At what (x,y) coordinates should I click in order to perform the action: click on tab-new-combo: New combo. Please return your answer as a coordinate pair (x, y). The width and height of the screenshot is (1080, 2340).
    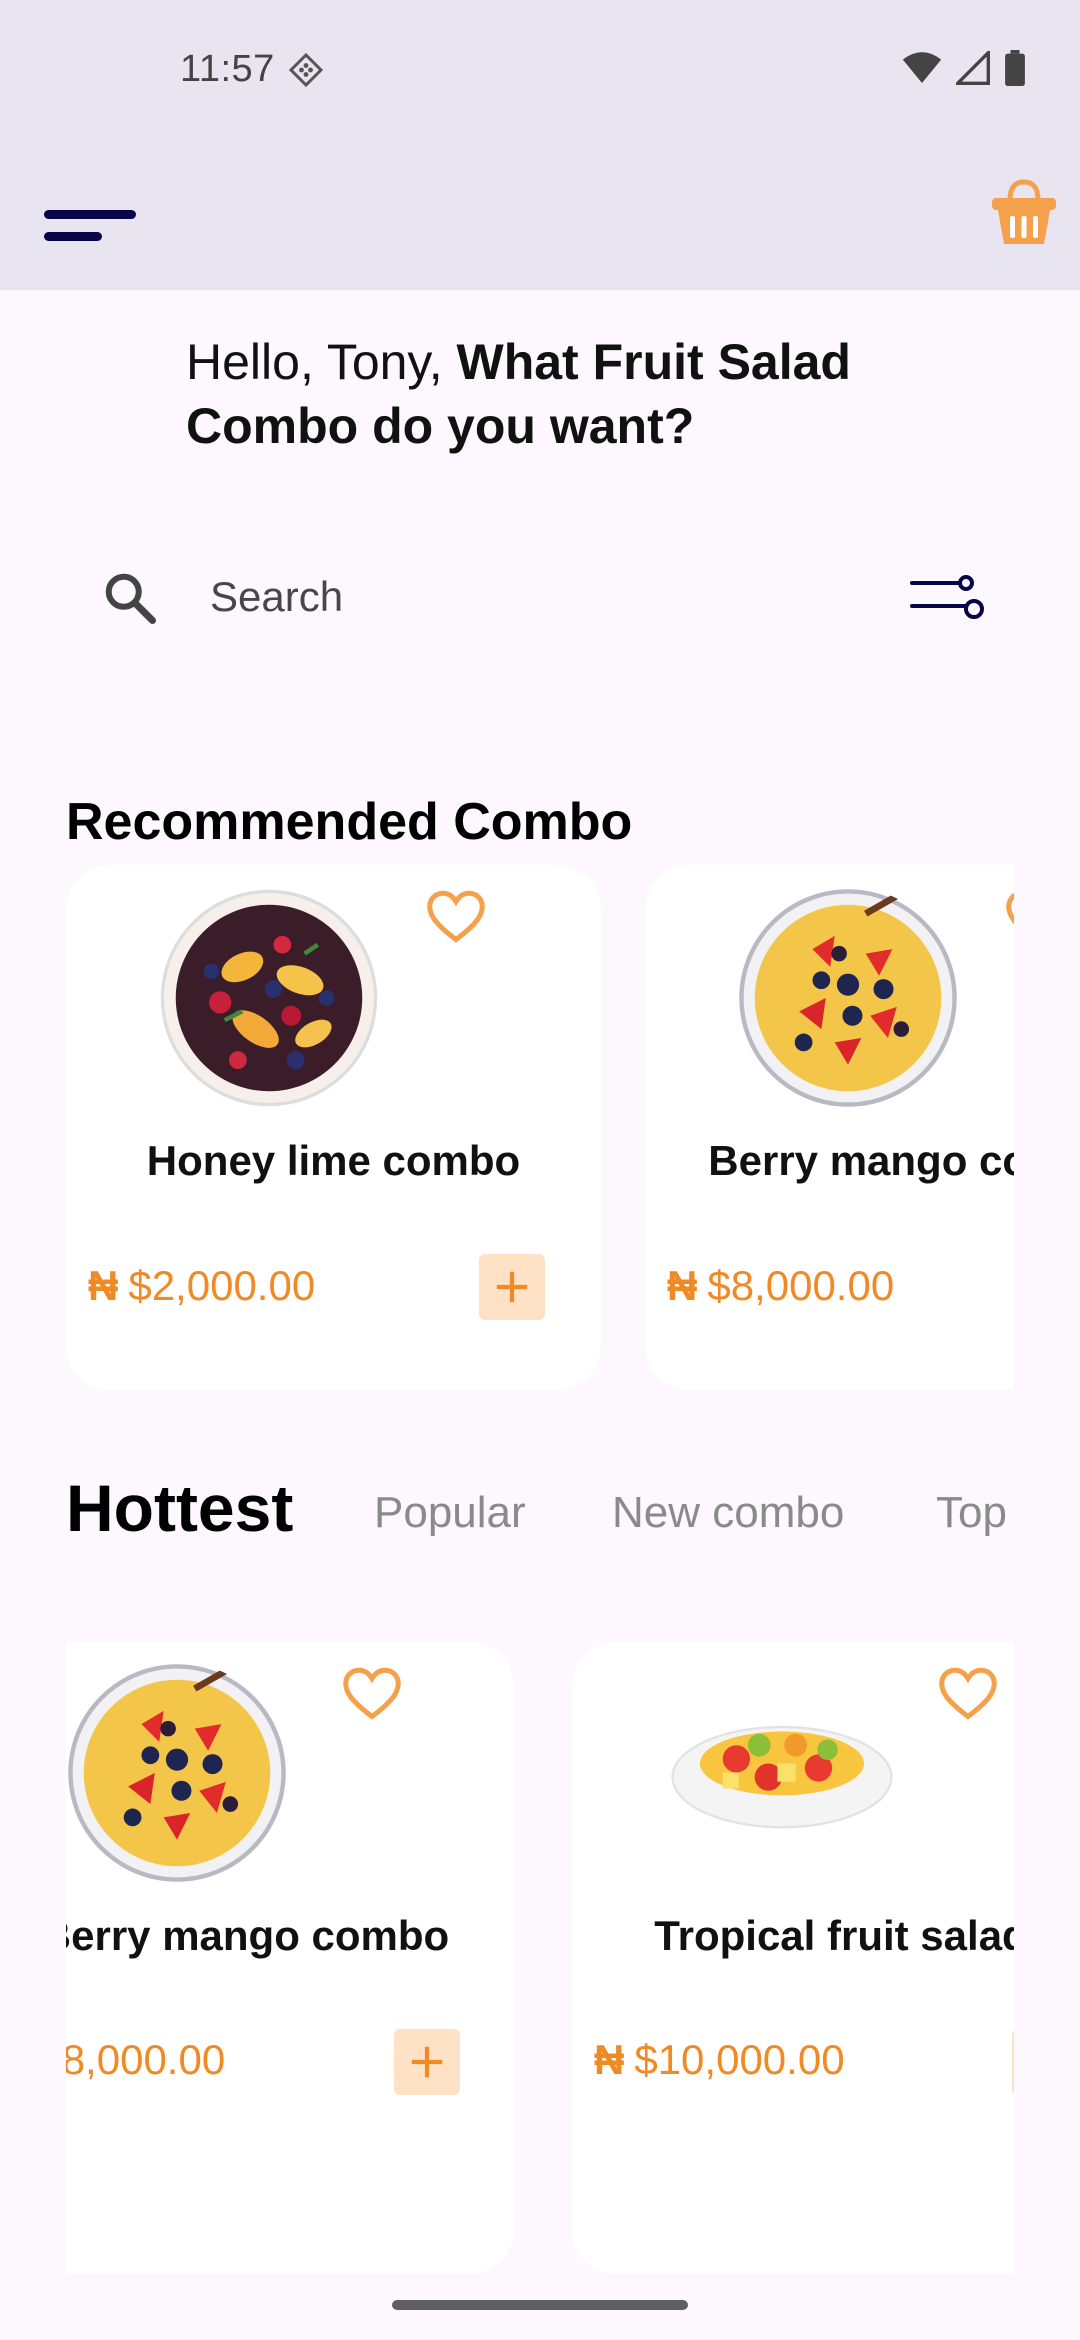
    Looking at the image, I should click on (728, 1513).